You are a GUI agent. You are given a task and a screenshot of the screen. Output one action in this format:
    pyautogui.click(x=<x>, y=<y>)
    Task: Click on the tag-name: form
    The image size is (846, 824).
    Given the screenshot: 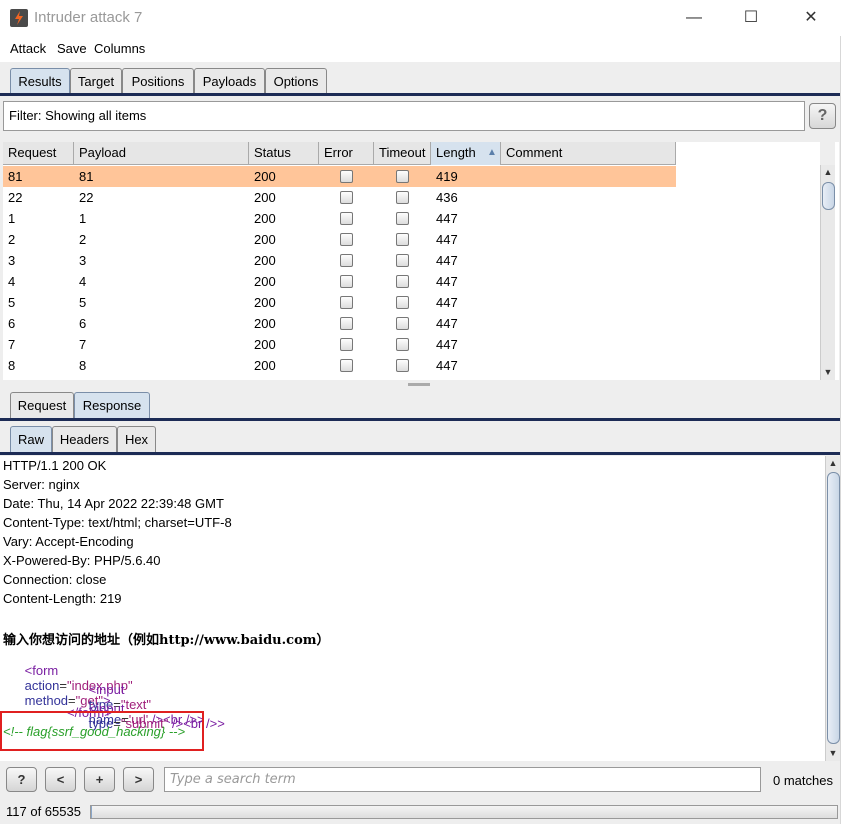 What is the action you would take?
    pyautogui.click(x=45, y=670)
    